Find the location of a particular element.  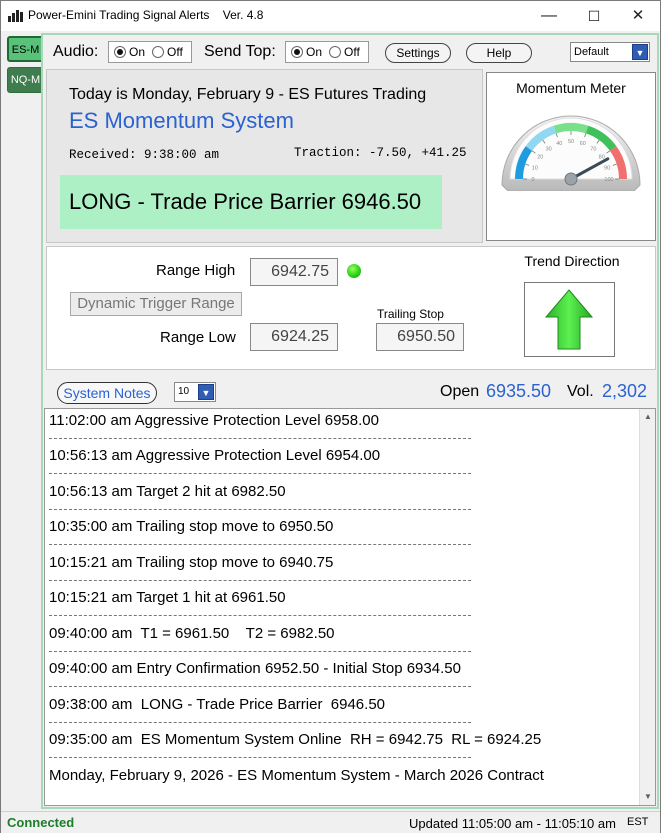

system-name: ES Momentum System is located at coordinates (181, 120).